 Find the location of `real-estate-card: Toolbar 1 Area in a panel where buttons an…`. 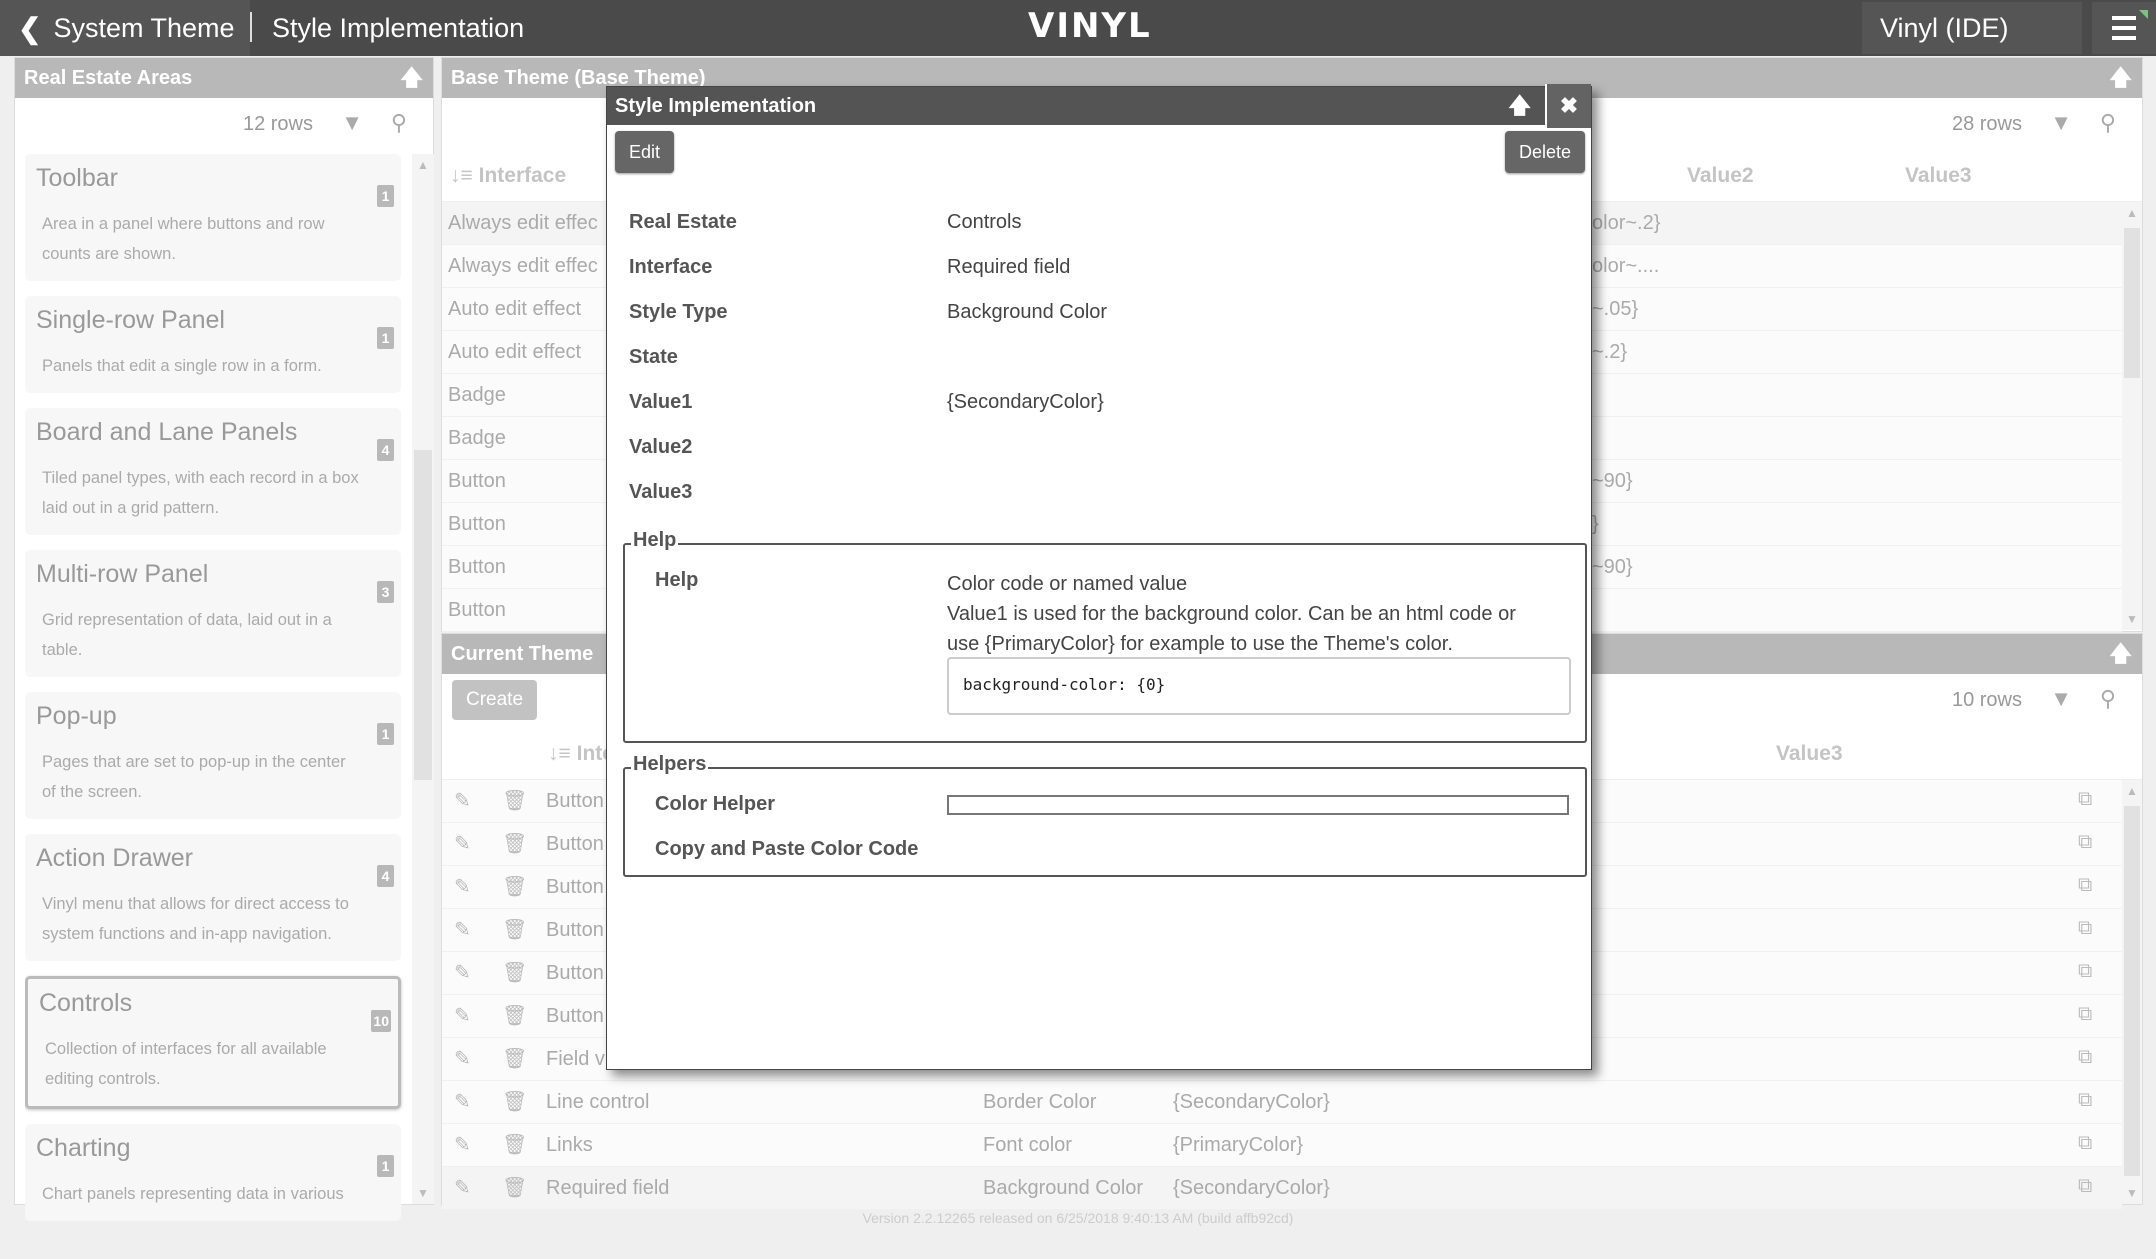

real-estate-card: Toolbar 1 Area in a panel where buttons an… is located at coordinates (213, 217).